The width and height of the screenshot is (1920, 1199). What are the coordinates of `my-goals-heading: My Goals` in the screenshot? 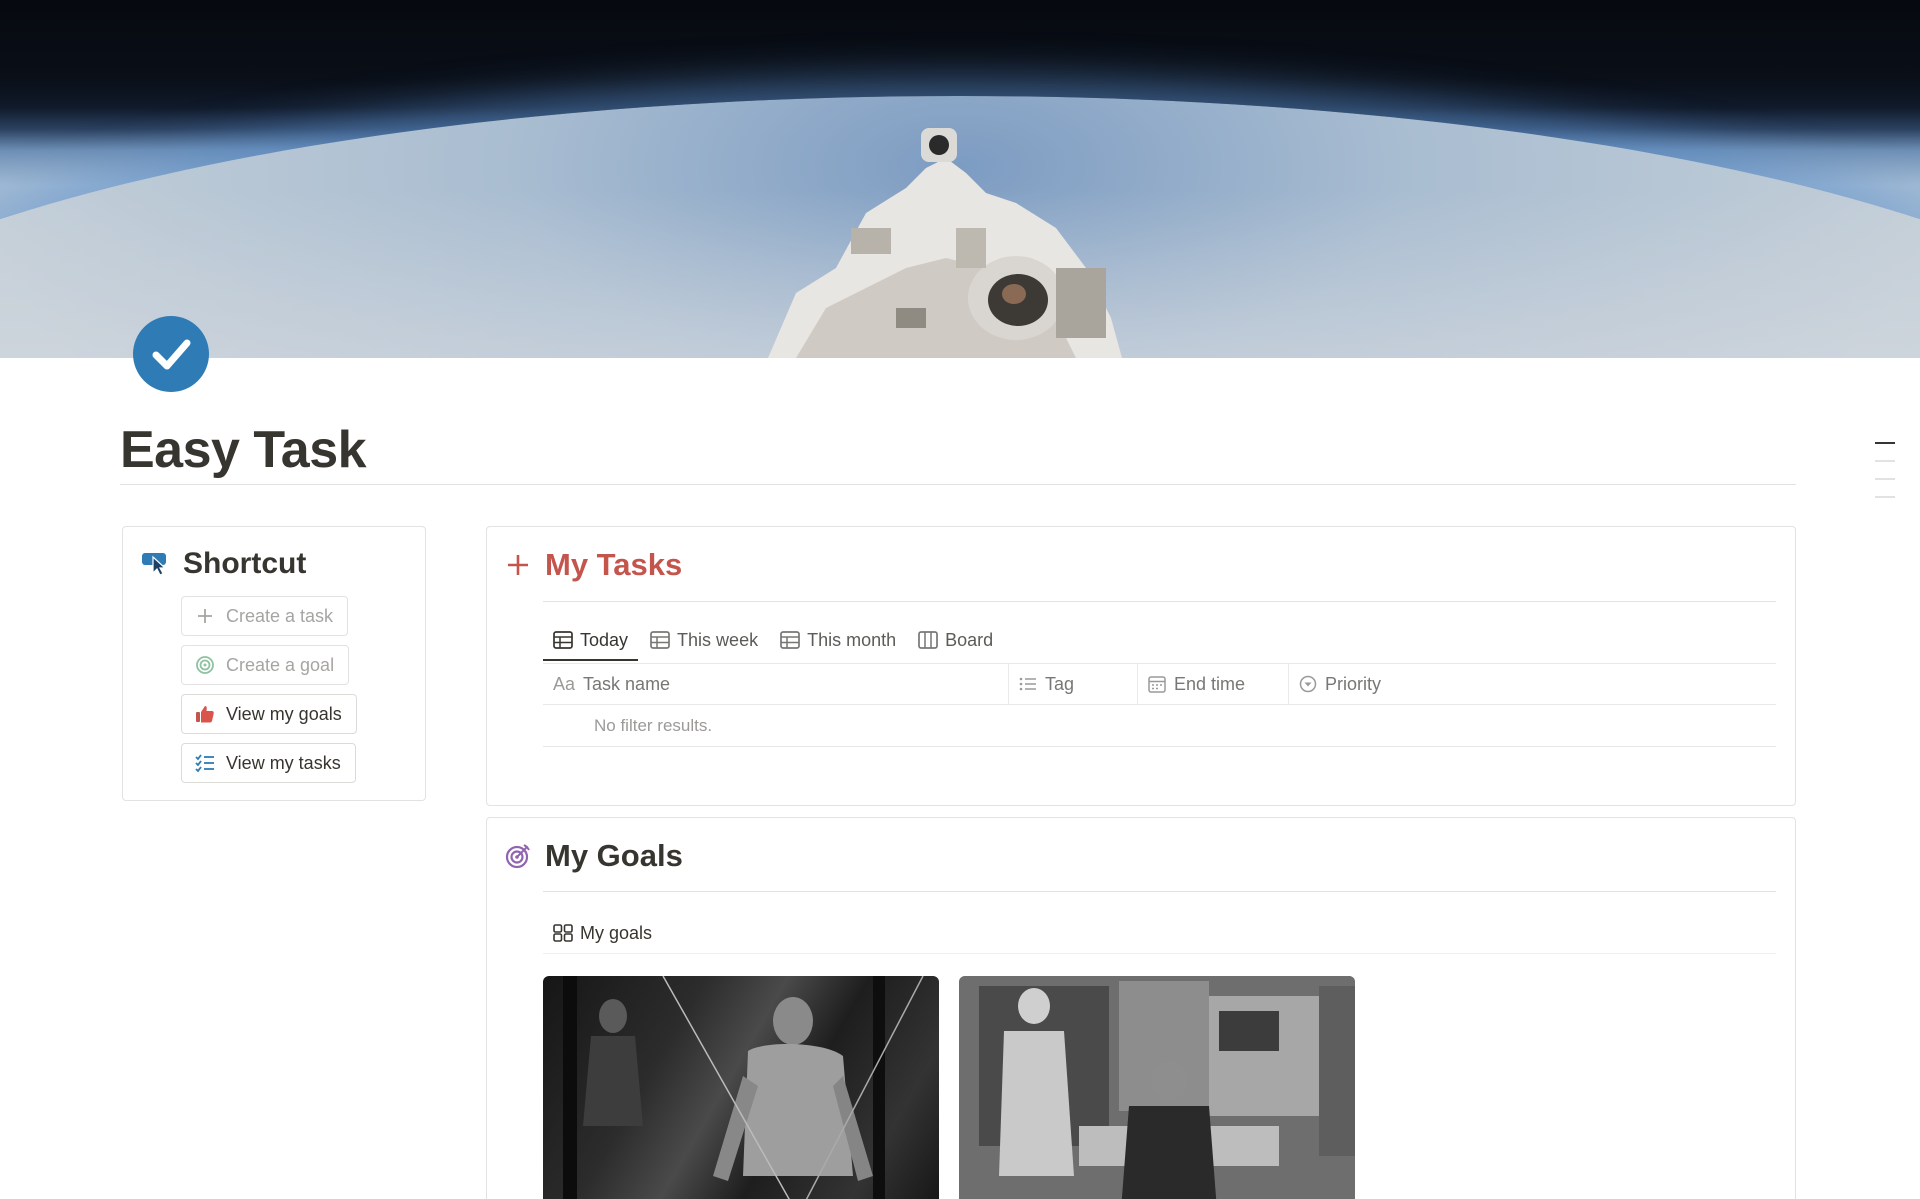 It's located at (594, 856).